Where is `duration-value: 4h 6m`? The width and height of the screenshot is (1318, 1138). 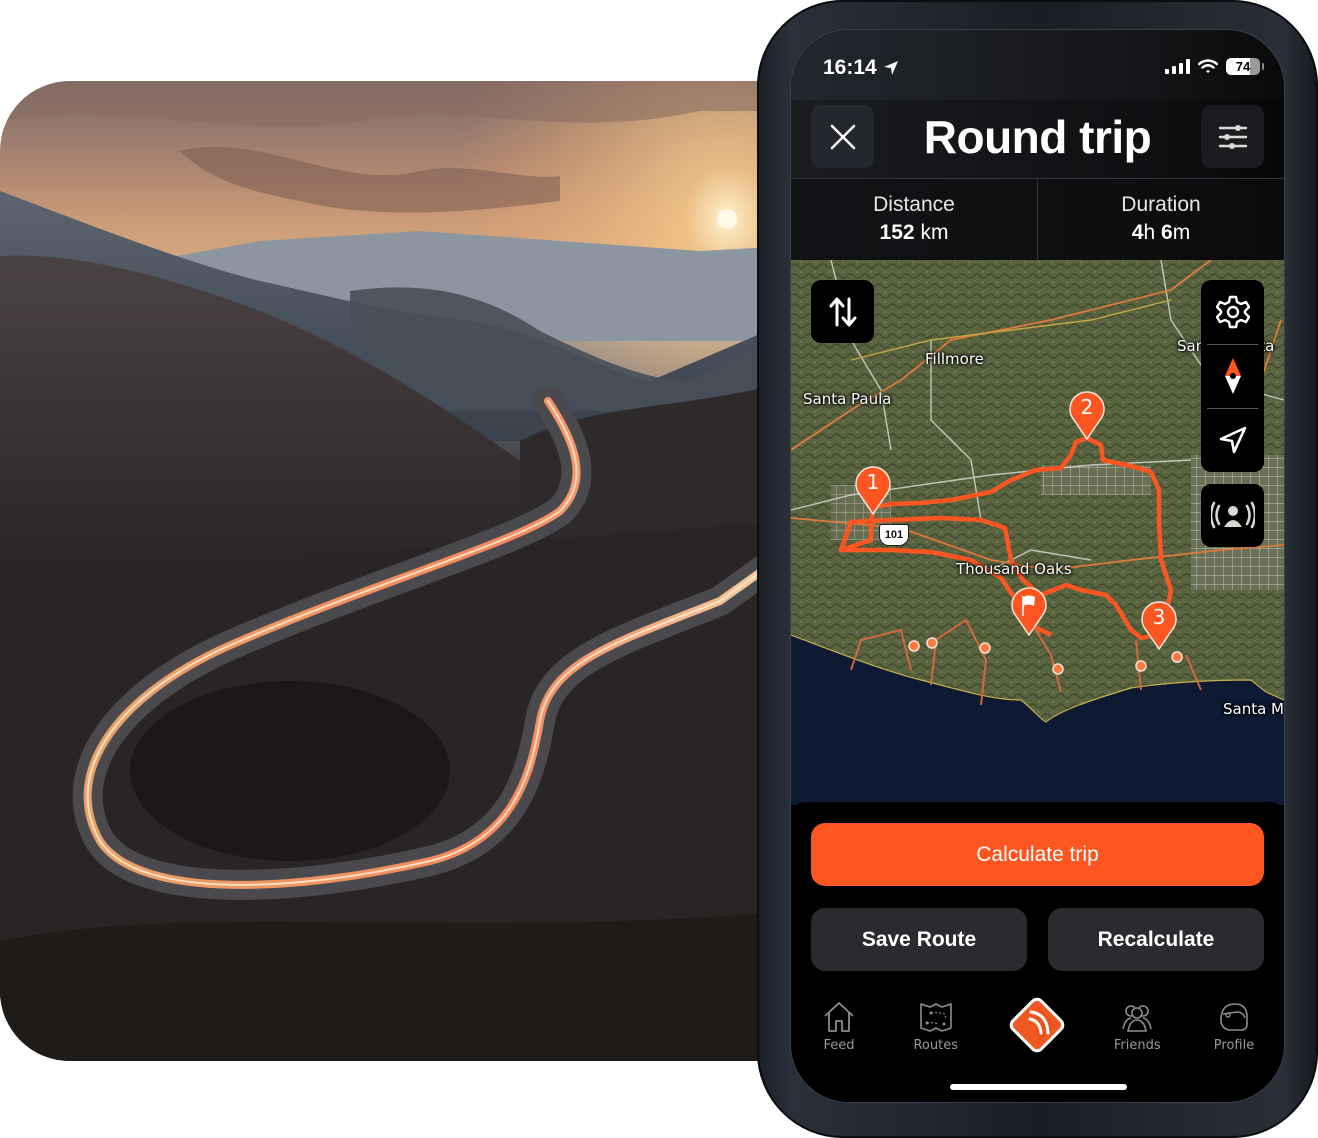
duration-value: 4h 6m is located at coordinates (1161, 233).